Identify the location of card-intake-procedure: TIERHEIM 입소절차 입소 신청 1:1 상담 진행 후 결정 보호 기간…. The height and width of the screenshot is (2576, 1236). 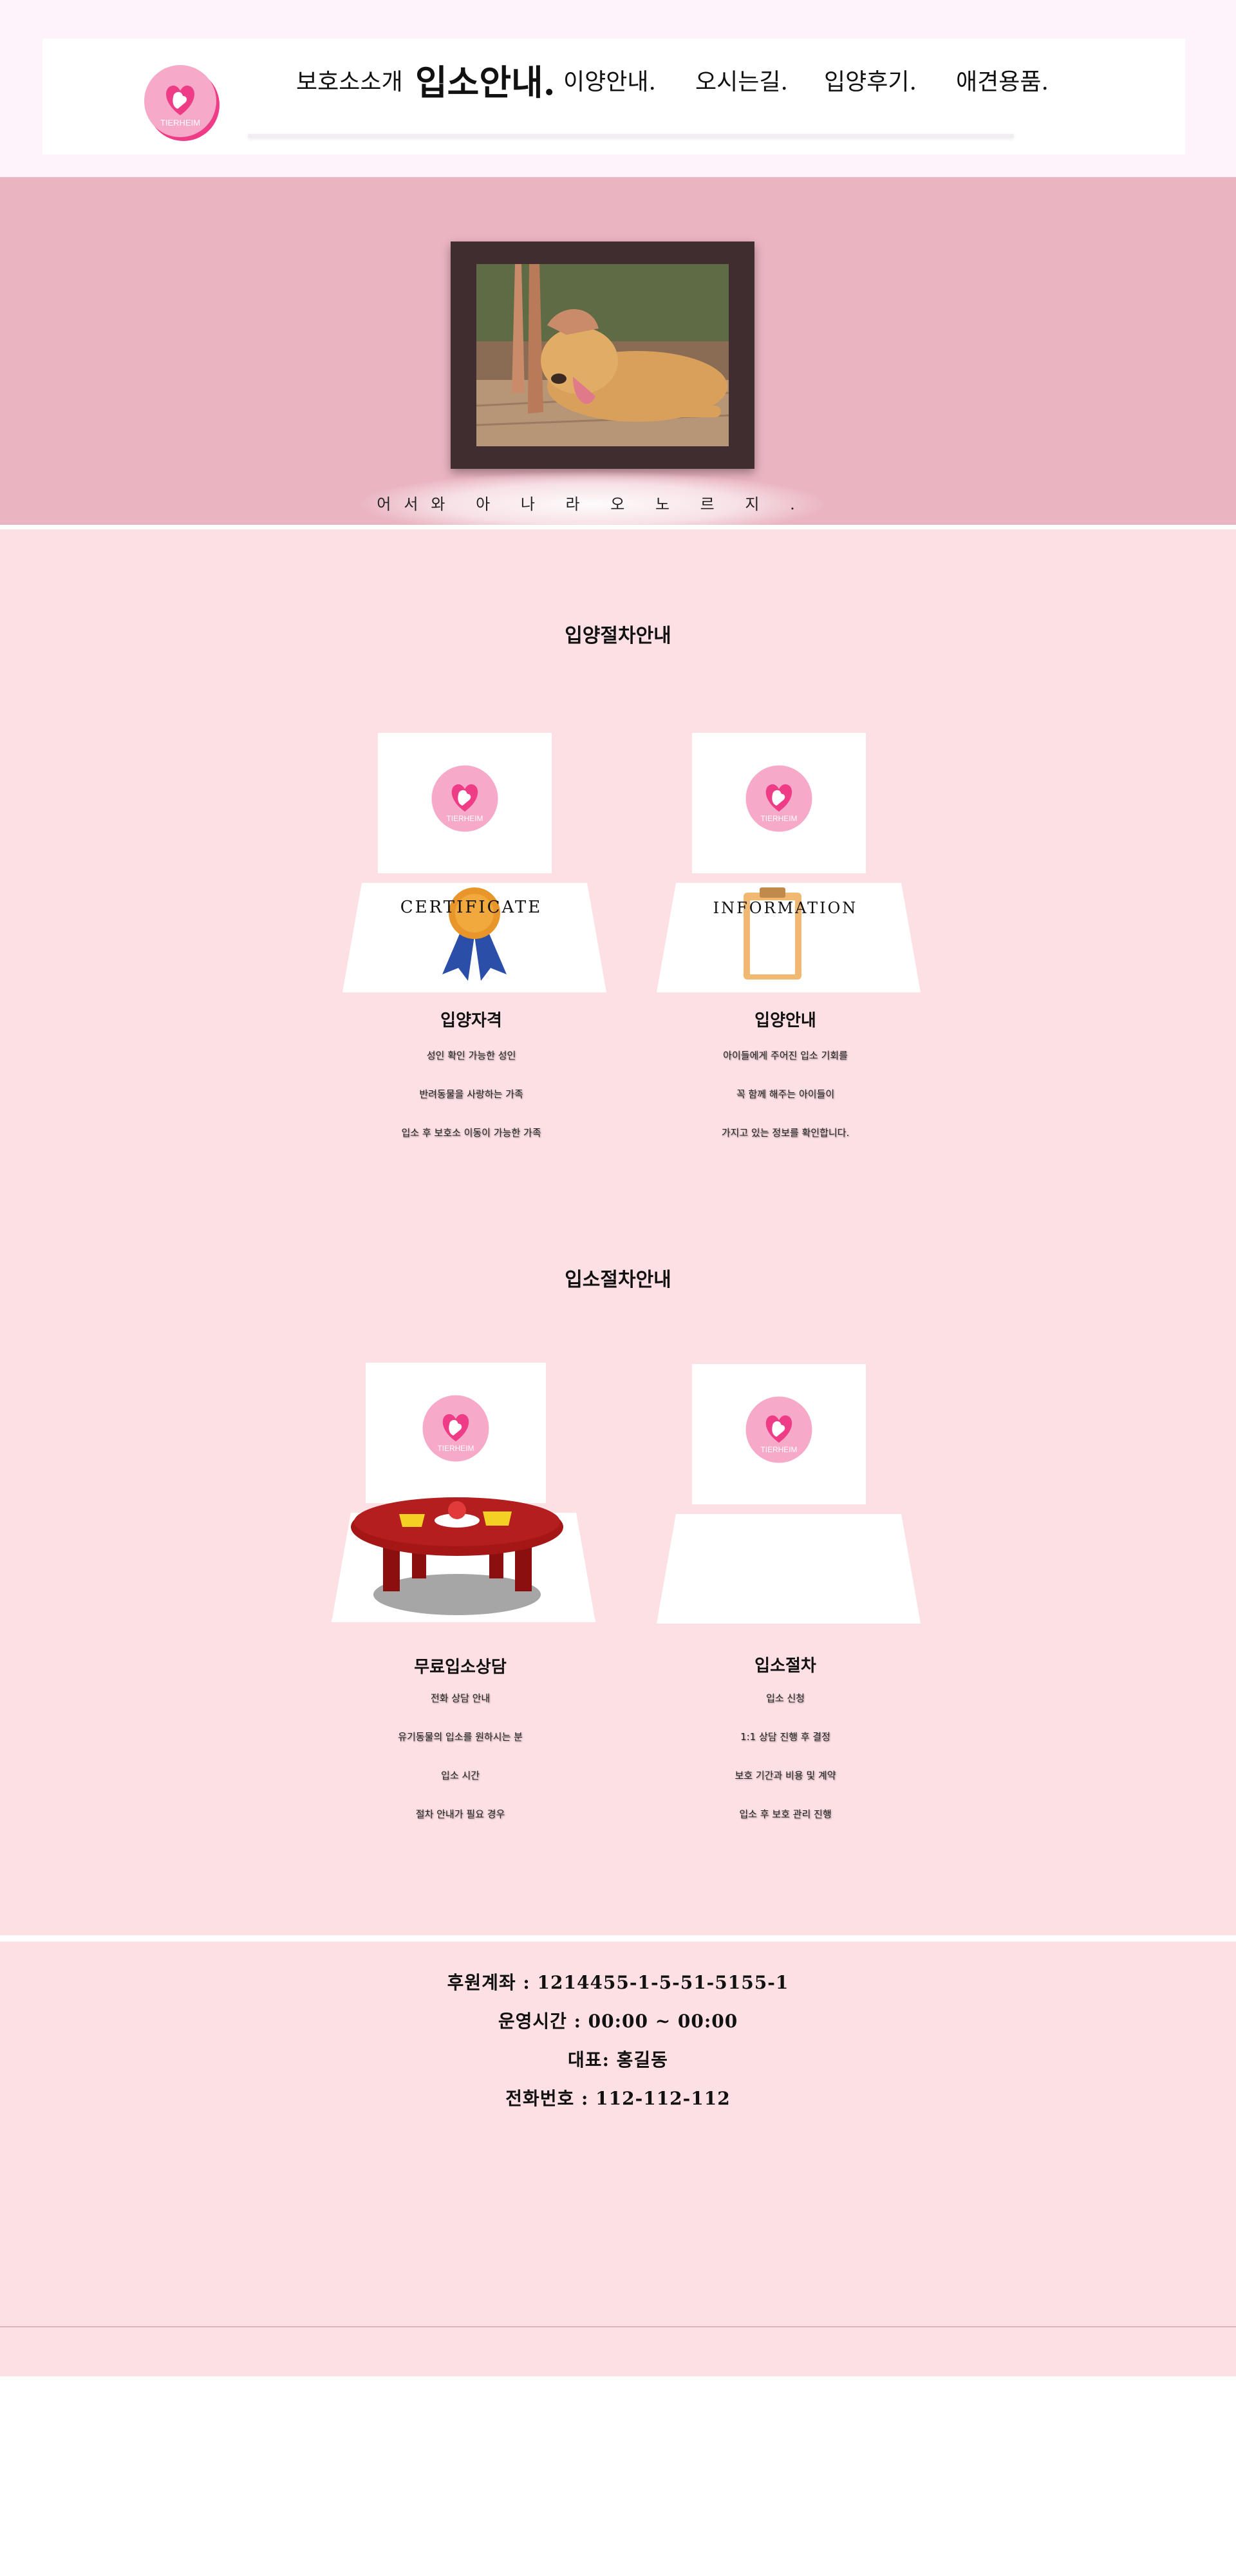
(786, 1592).